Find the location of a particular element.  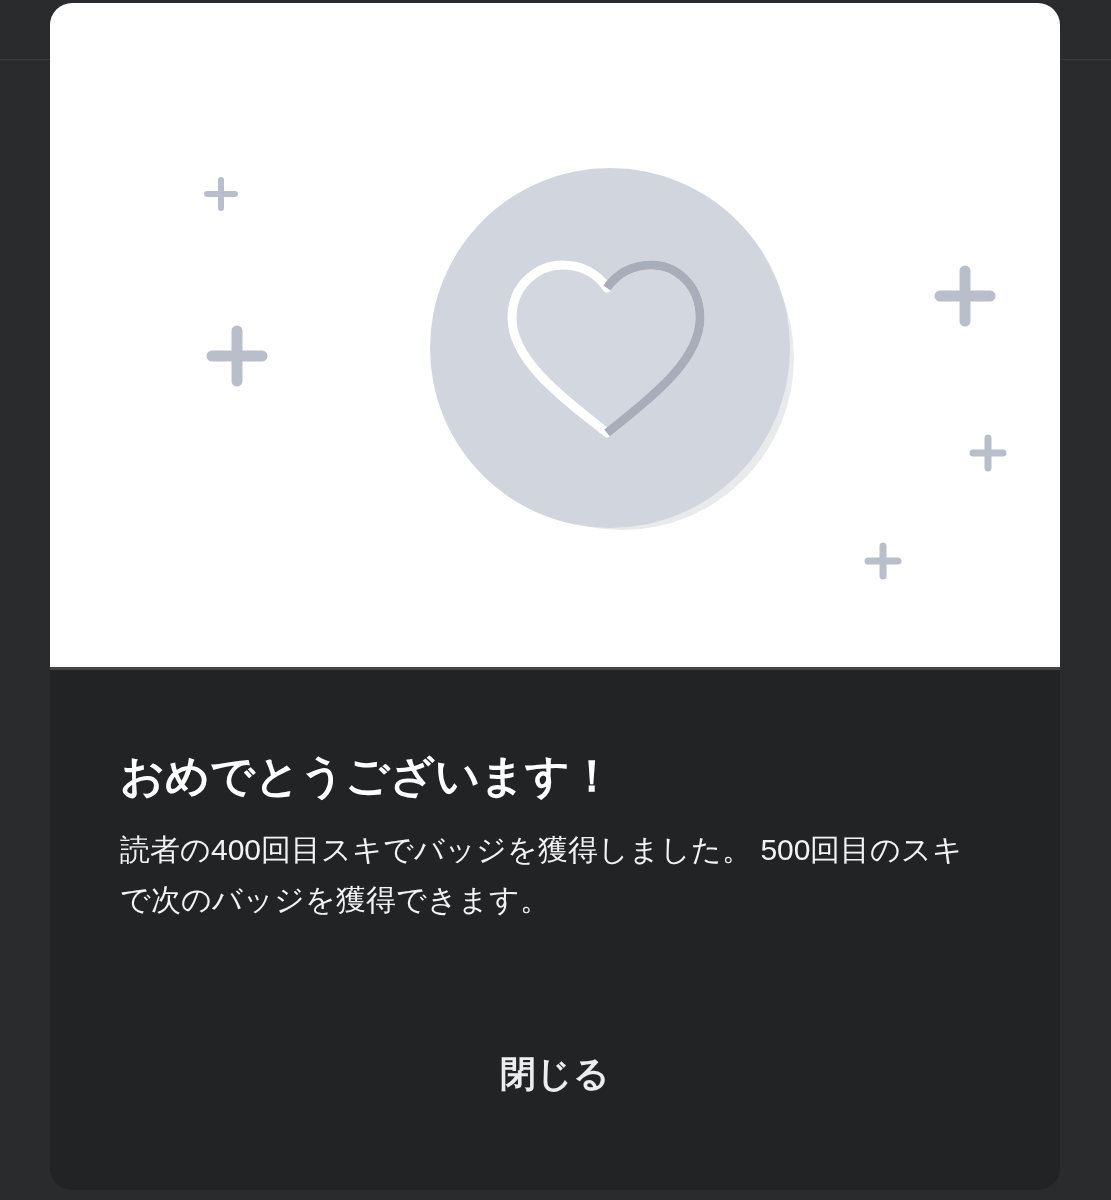

dialog-title: おめでとうございます！ is located at coordinates (367, 776).